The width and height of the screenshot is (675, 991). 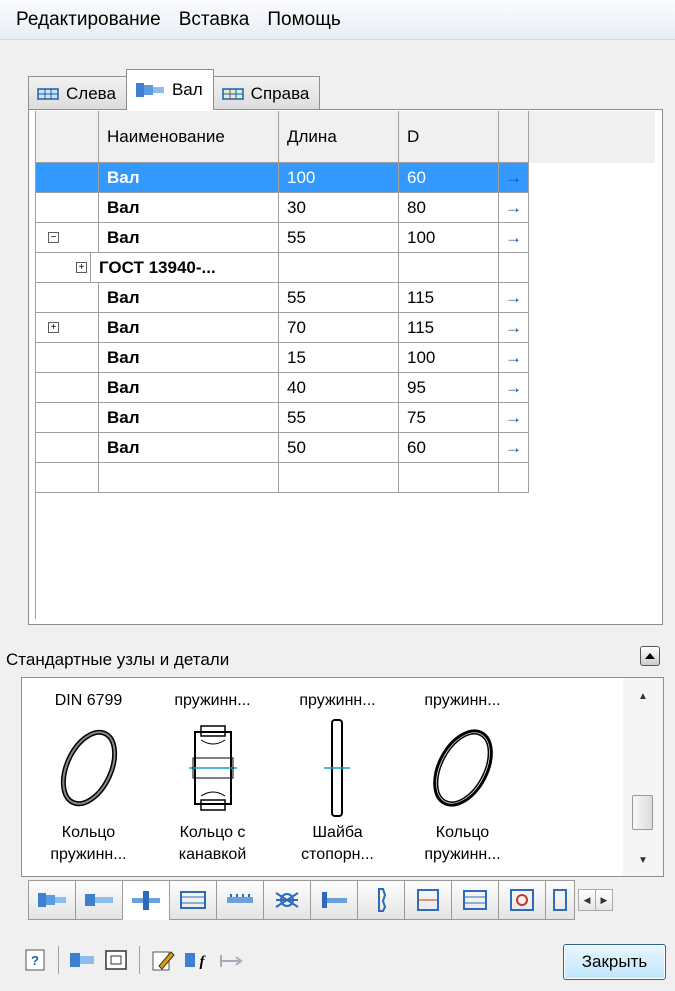 I want to click on table-row: Вал 55 115 →, so click(x=345, y=298).